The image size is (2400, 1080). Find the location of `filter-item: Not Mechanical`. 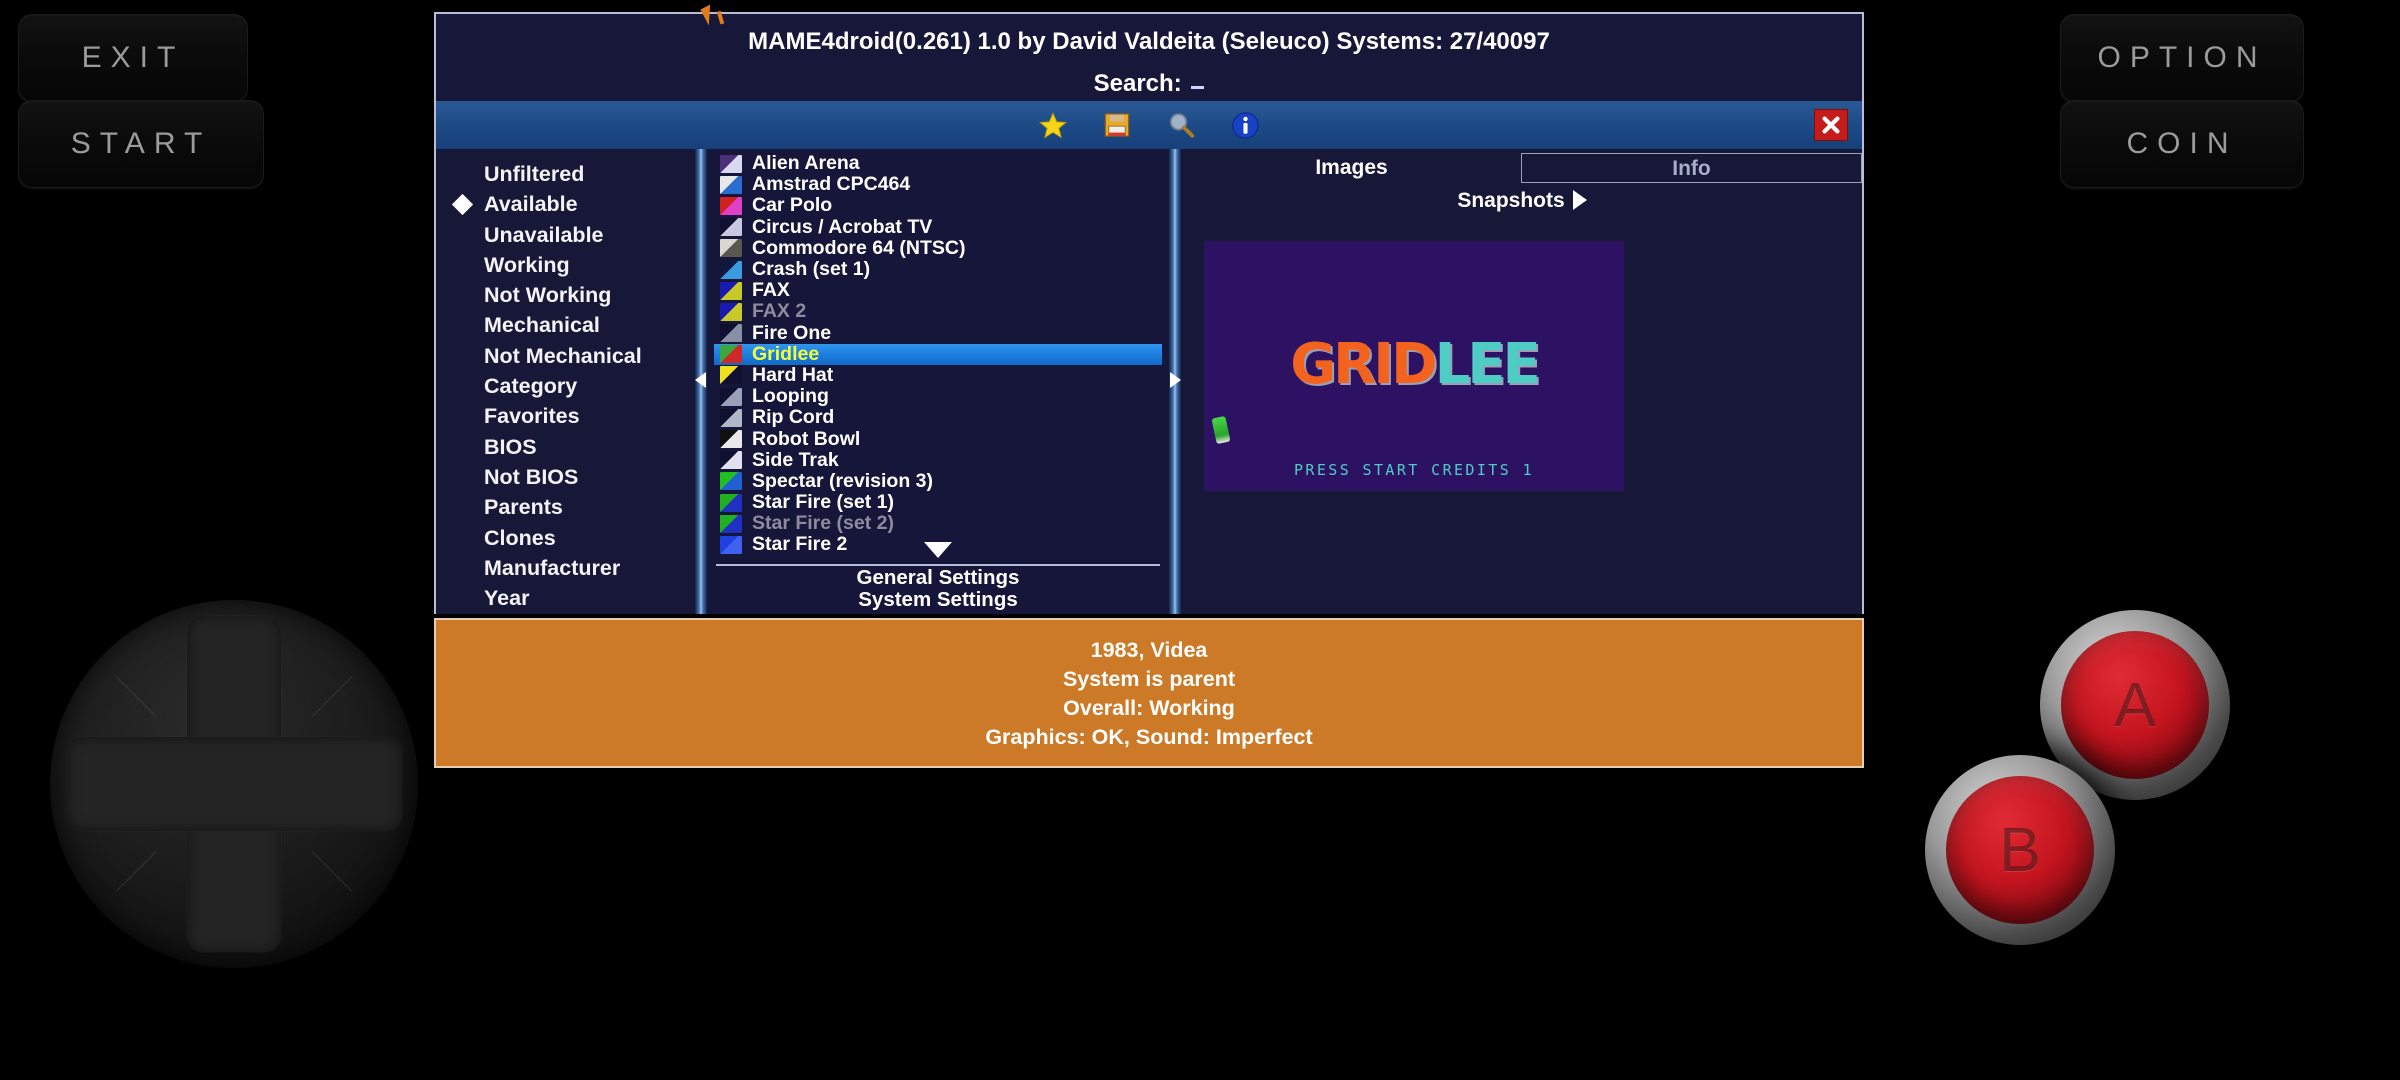

filter-item: Not Mechanical is located at coordinates (565, 356).